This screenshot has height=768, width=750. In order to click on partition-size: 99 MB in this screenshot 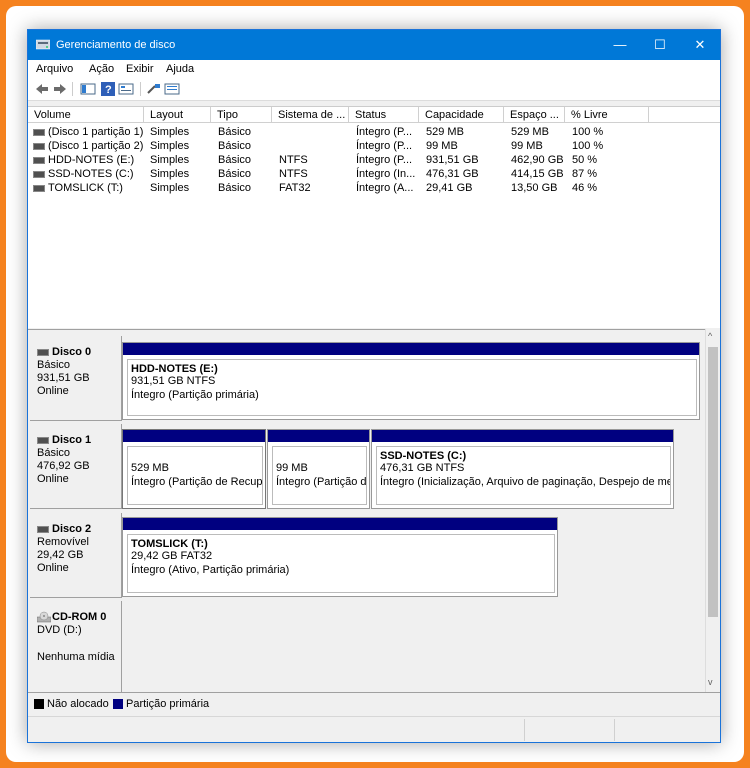, I will do `click(292, 468)`.